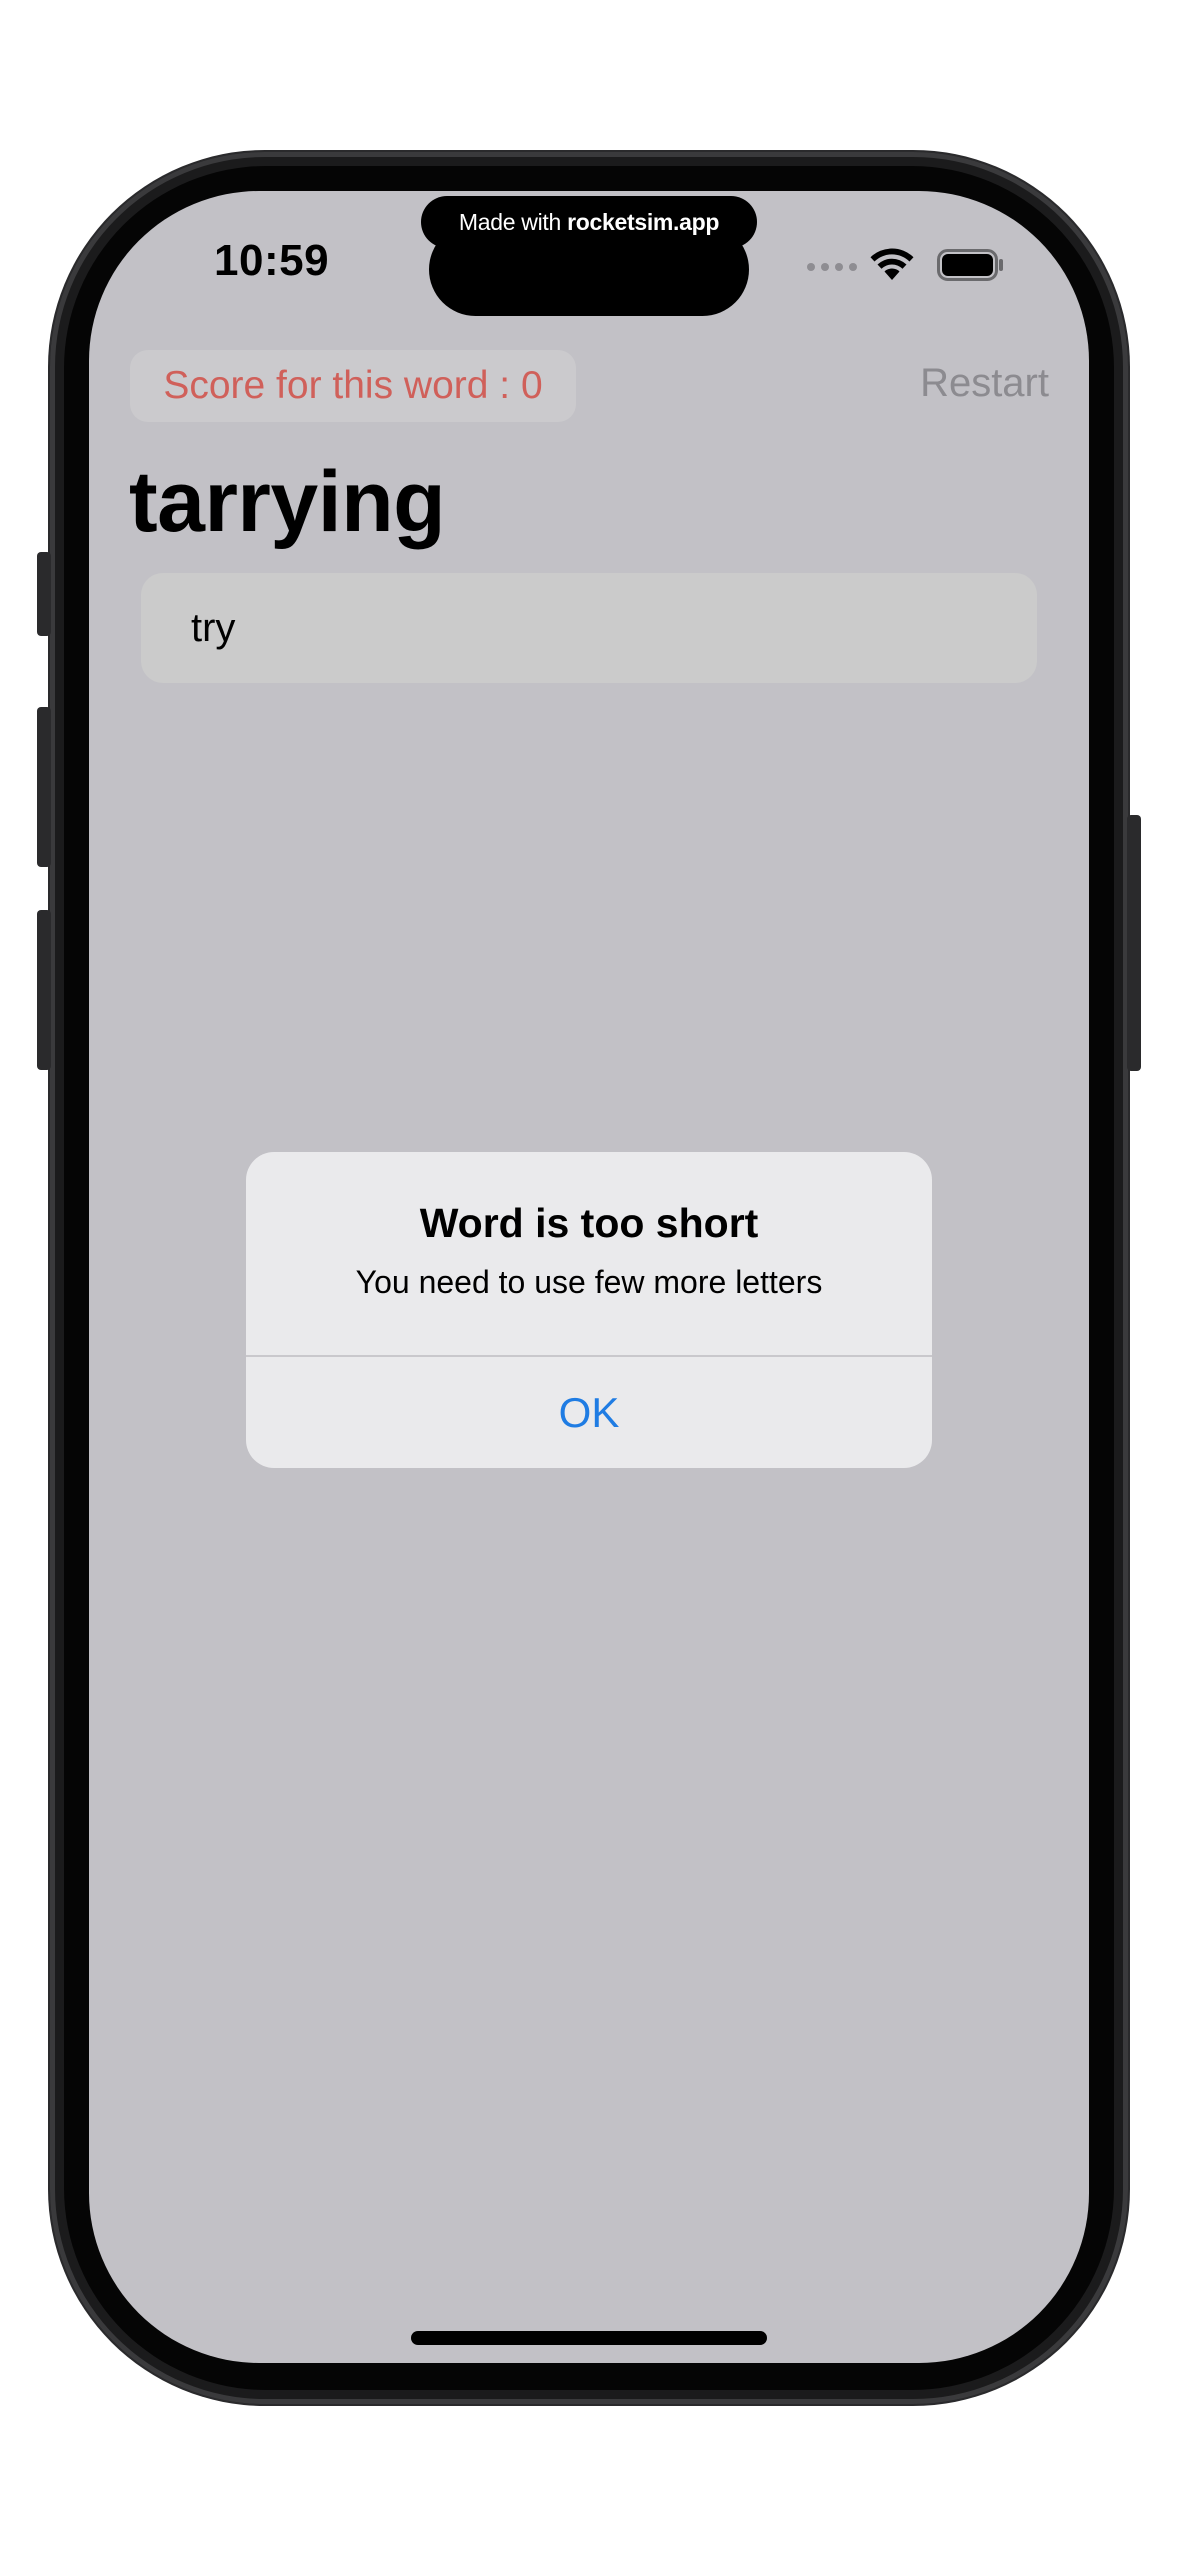  Describe the element at coordinates (44, 594) in the screenshot. I see `action-button` at that location.